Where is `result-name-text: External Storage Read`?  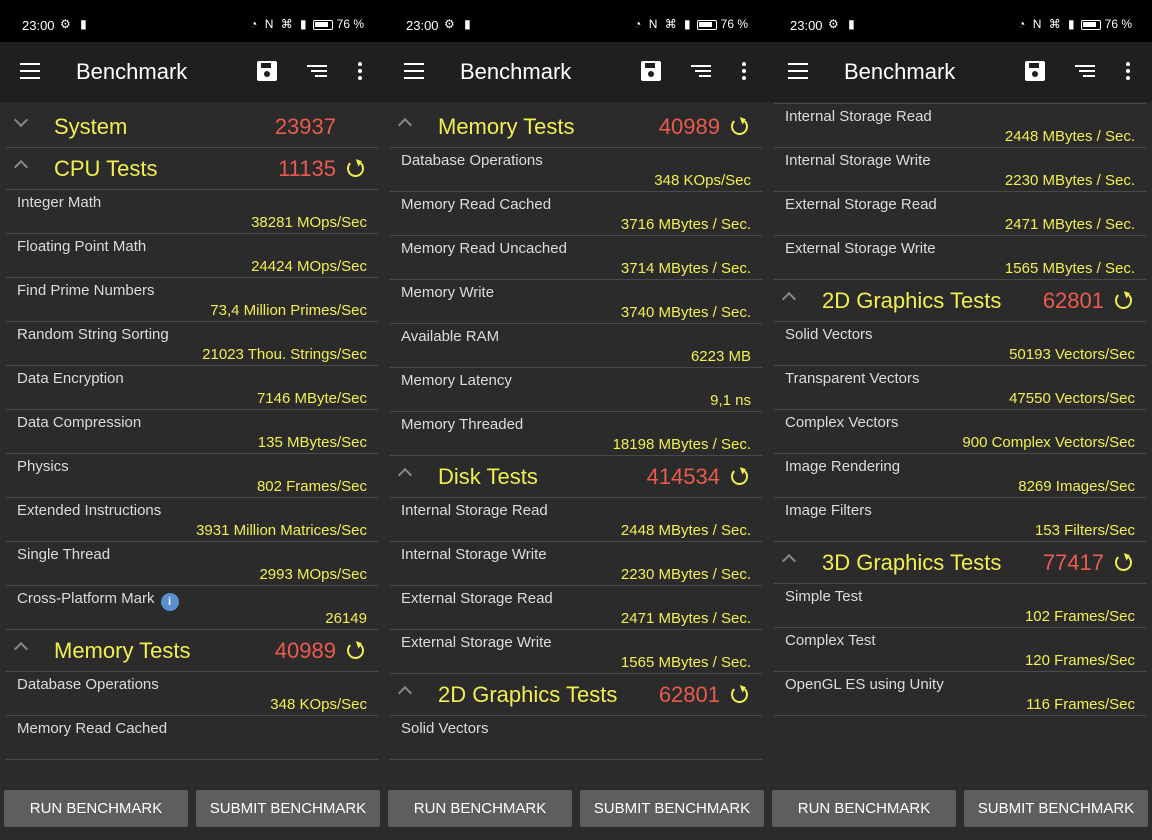
result-name-text: External Storage Read is located at coordinates (861, 204).